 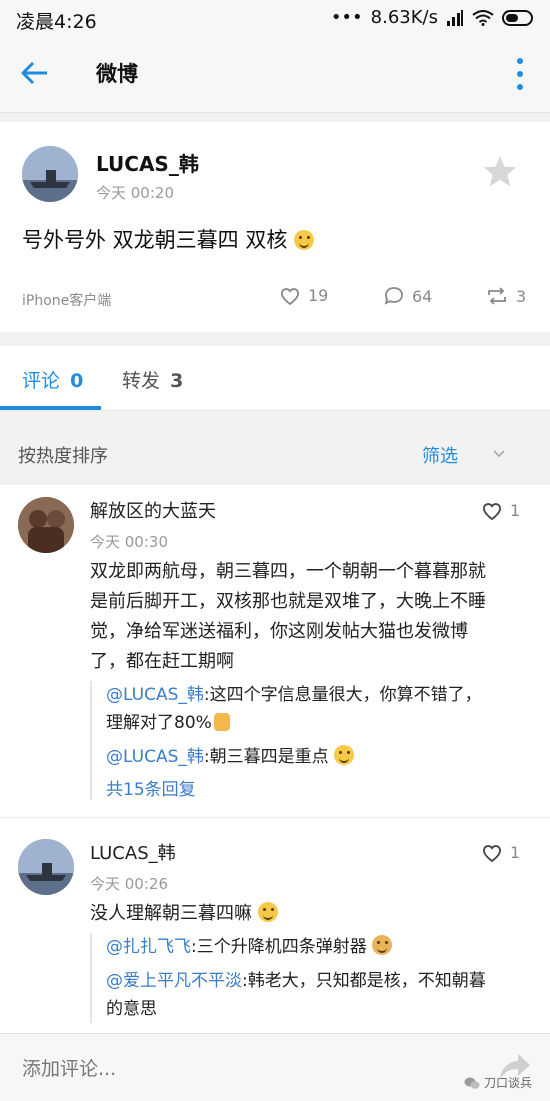 I want to click on signal-icon, so click(x=455, y=17).